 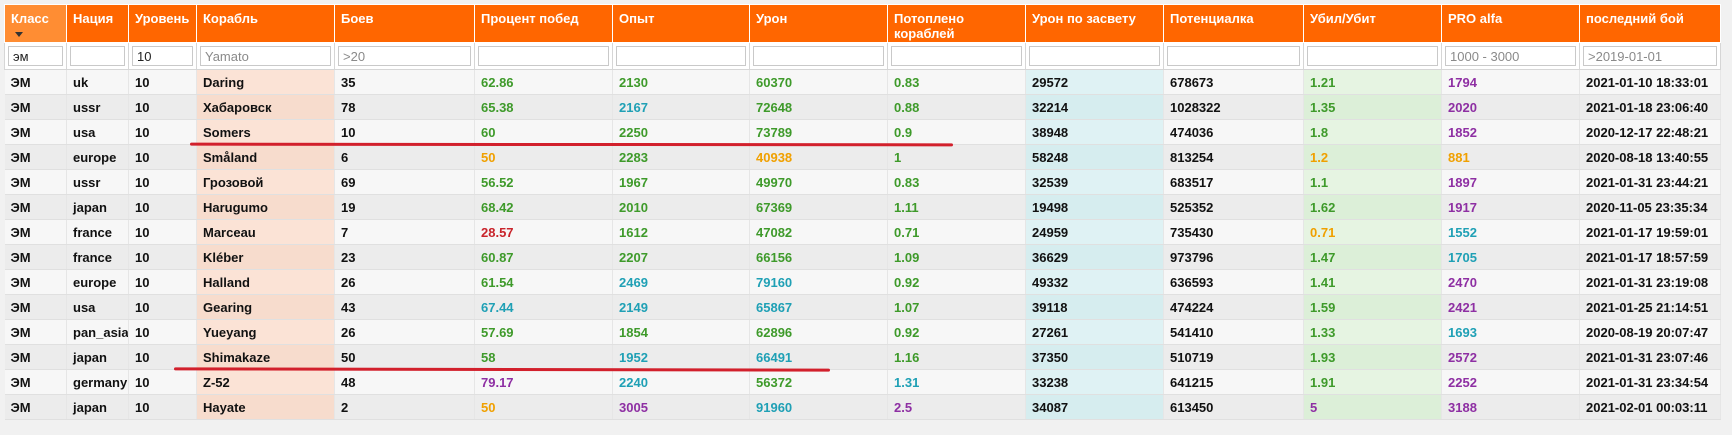 I want to click on cell-spotting-damage: 29572, so click(x=1094, y=82).